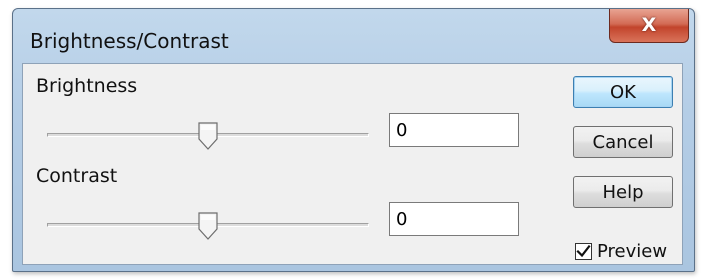  Describe the element at coordinates (87, 86) in the screenshot. I see `brightness-label: Brightness` at that location.